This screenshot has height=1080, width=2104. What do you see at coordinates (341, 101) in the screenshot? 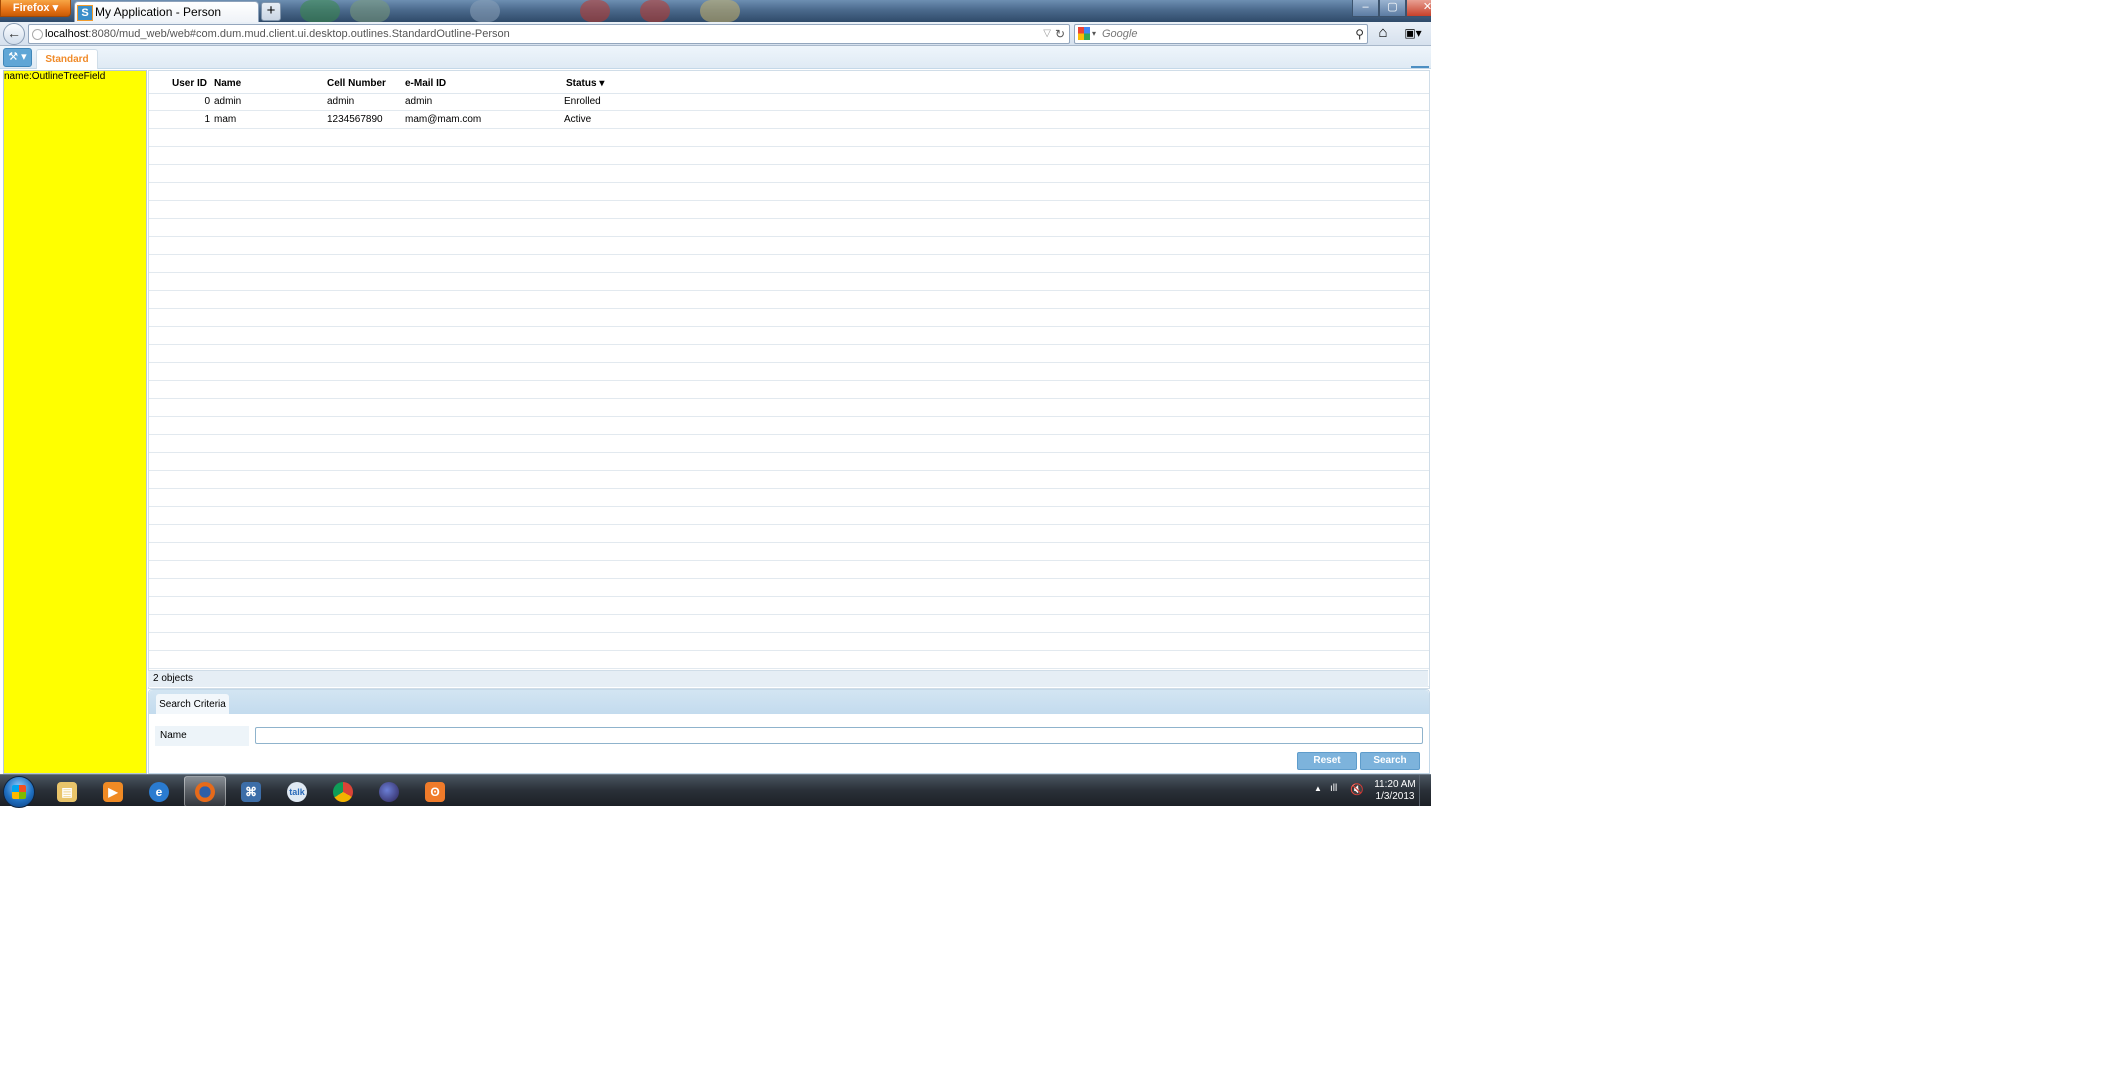
I see `cell-cell-number: admin` at bounding box center [341, 101].